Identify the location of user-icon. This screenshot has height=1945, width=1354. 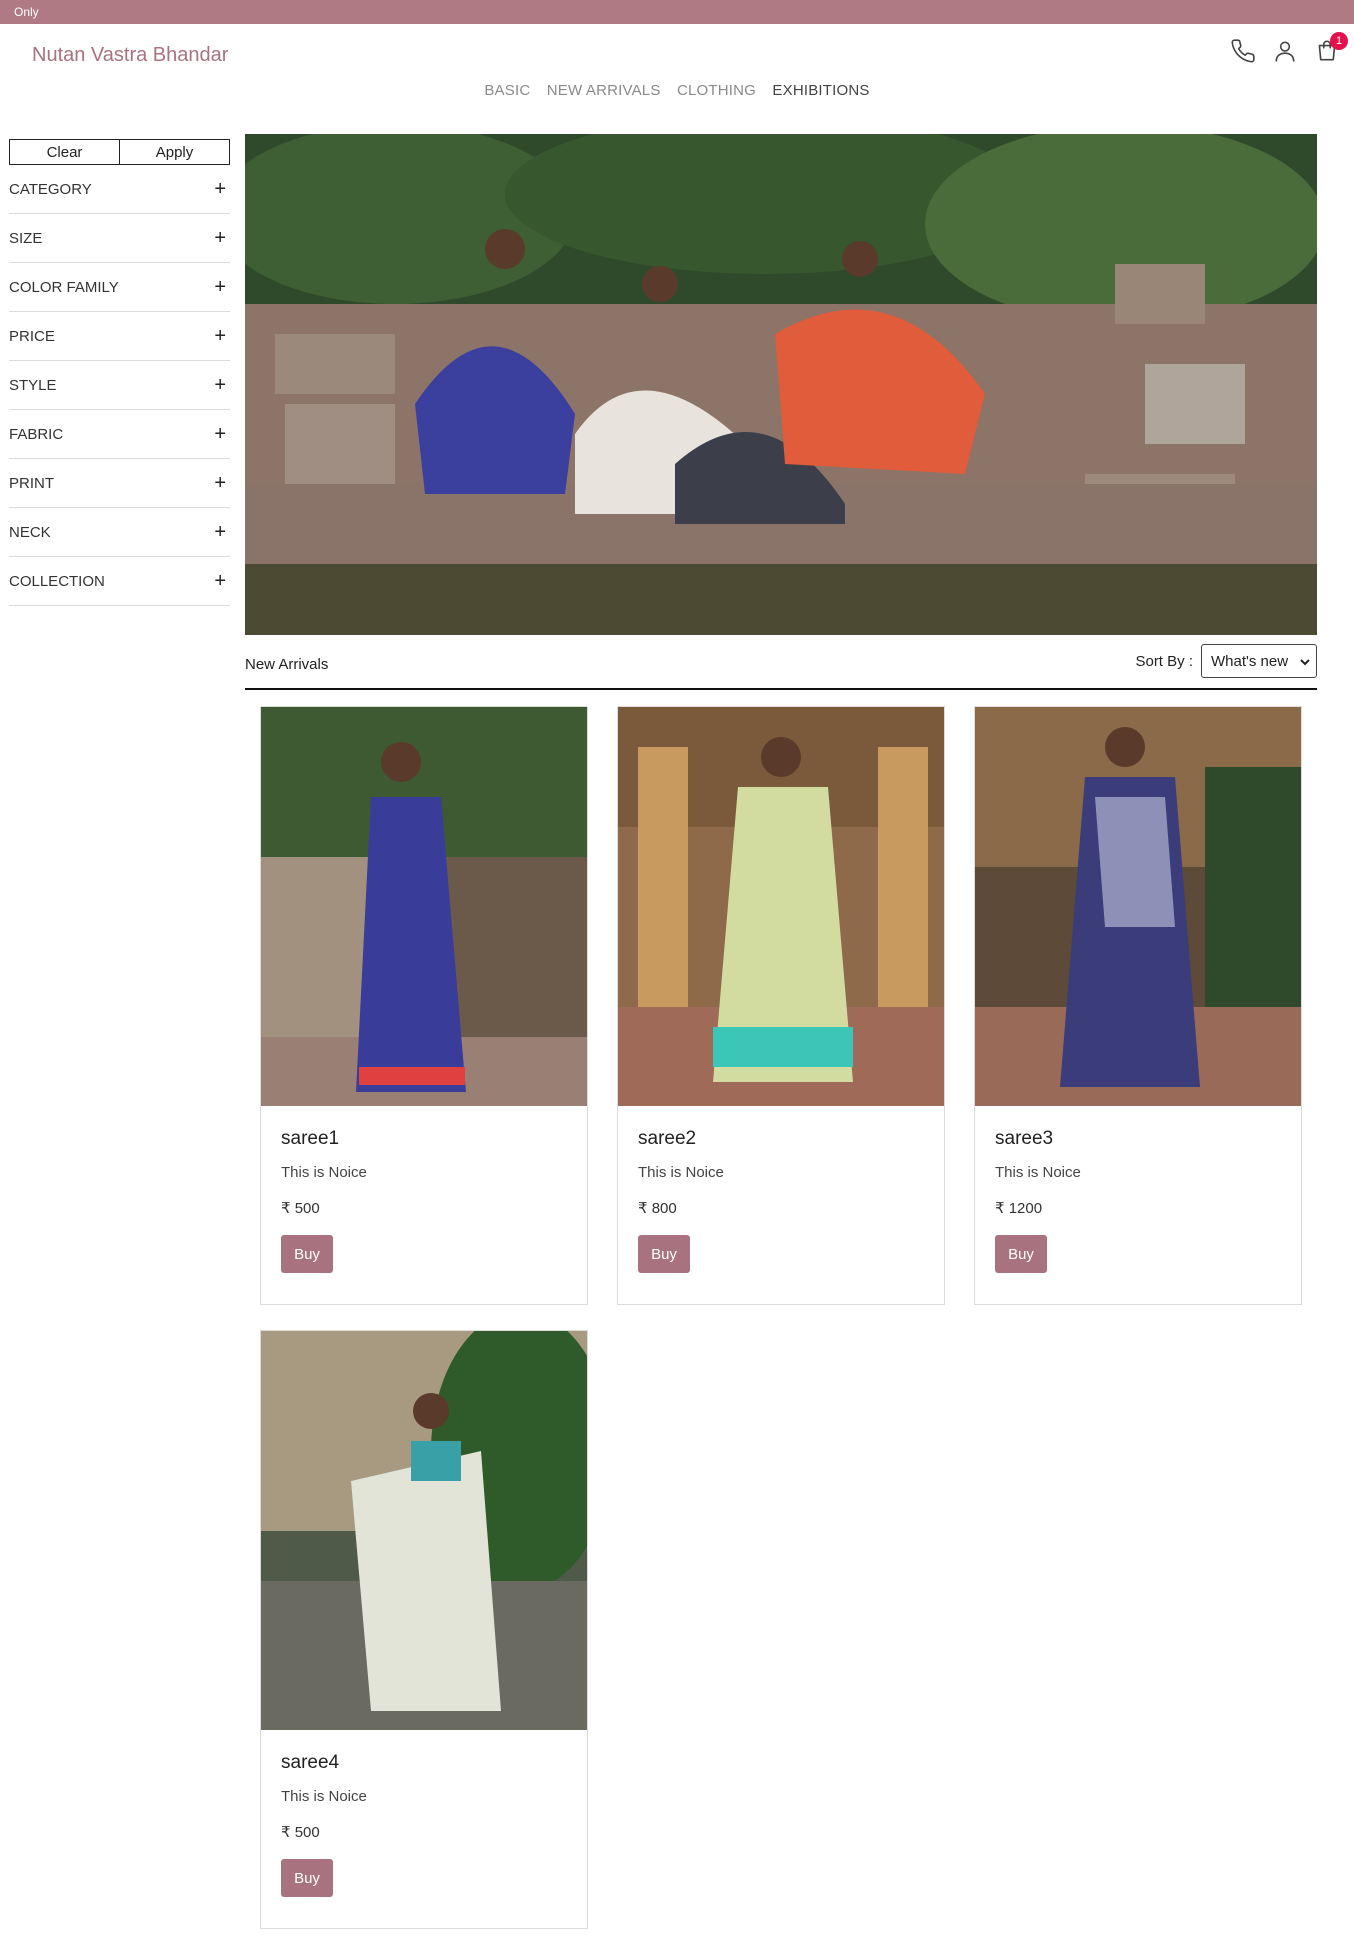
(1285, 51).